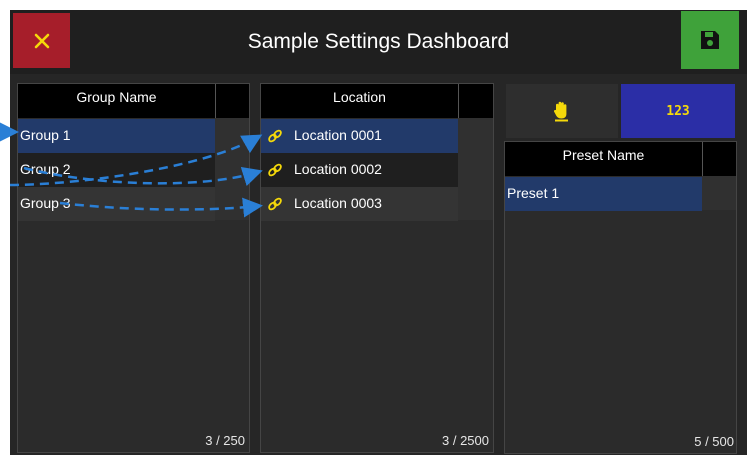 This screenshot has height=460, width=747. Describe the element at coordinates (603, 159) in the screenshot. I see `preset-name-header: Preset Name` at that location.